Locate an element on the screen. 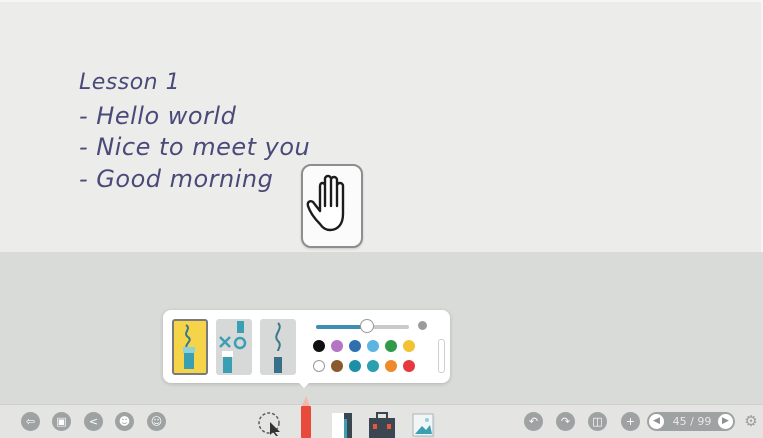  prev-page-button: ◀ is located at coordinates (656, 421).